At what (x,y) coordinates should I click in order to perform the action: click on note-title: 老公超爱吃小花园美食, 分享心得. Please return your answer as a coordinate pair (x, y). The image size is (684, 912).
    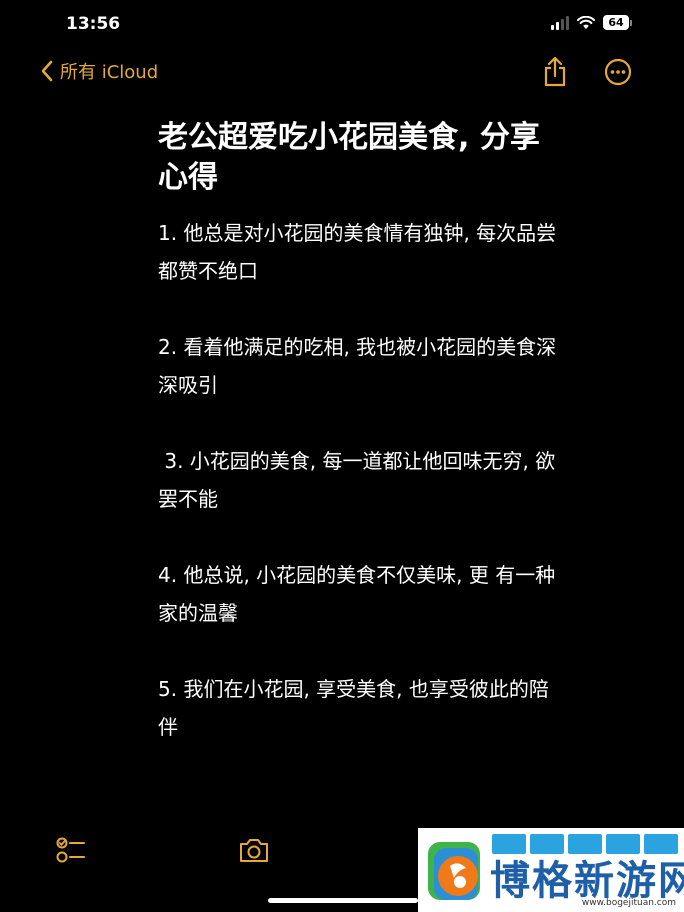
    Looking at the image, I should click on (349, 157).